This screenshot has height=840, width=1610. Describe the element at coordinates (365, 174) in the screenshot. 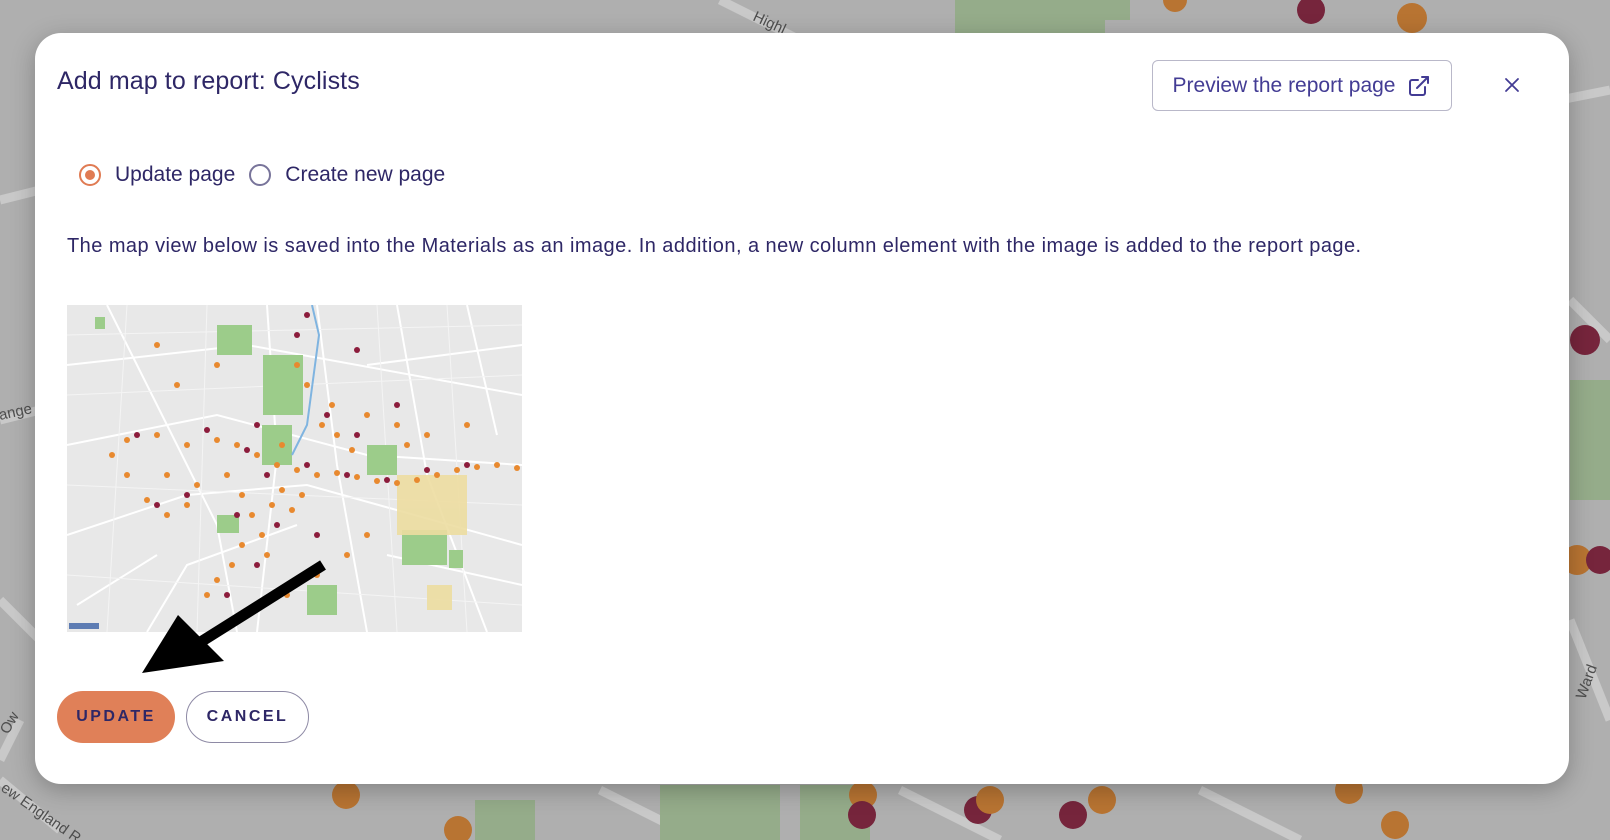

I see `radio-create-new-page-label: Create new page` at that location.